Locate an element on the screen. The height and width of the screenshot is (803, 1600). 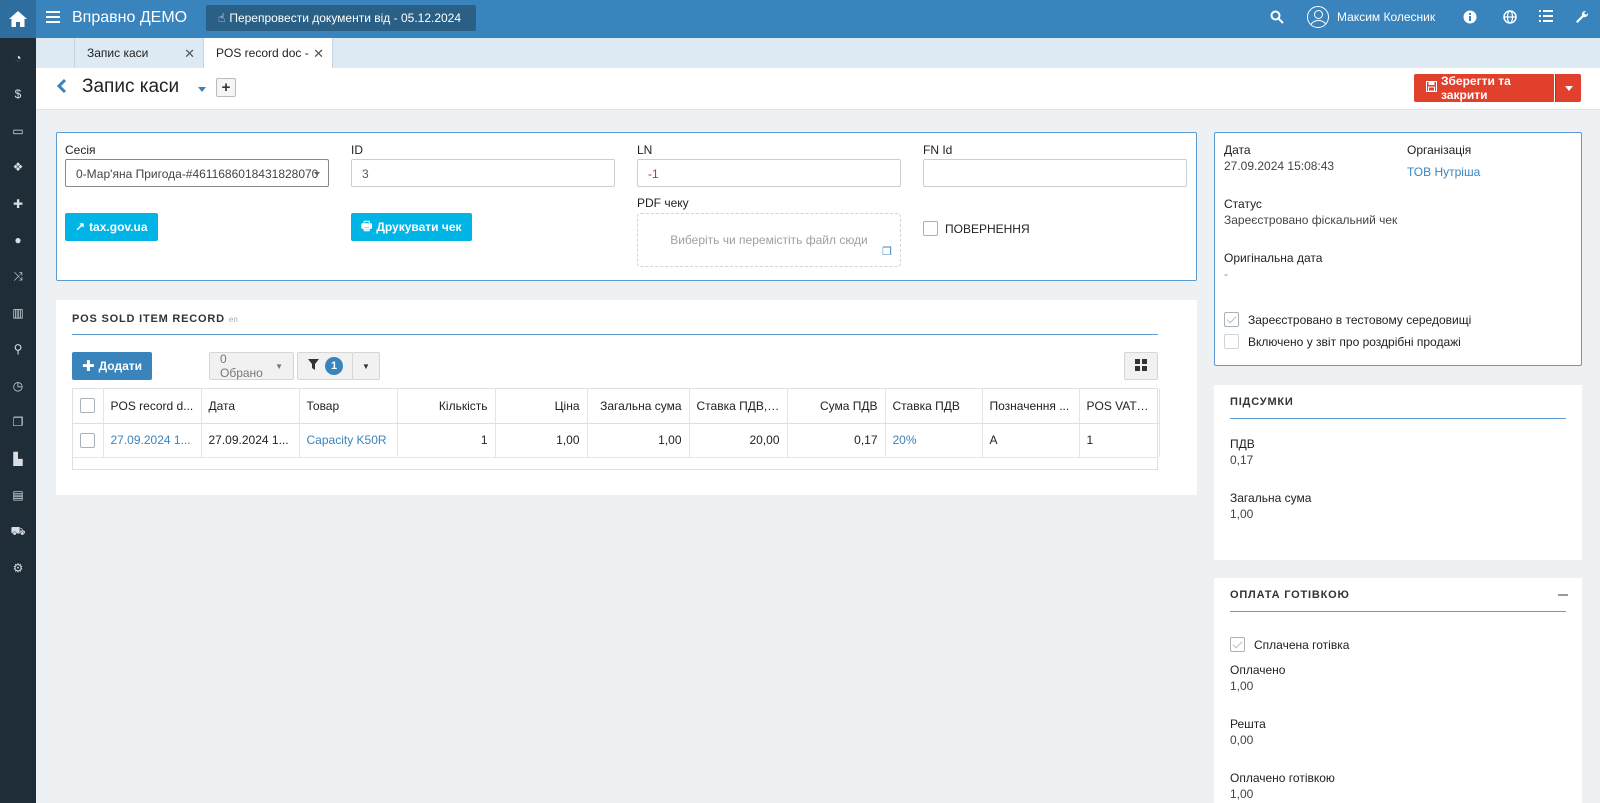
mark-cell: A is located at coordinates (1031, 440).